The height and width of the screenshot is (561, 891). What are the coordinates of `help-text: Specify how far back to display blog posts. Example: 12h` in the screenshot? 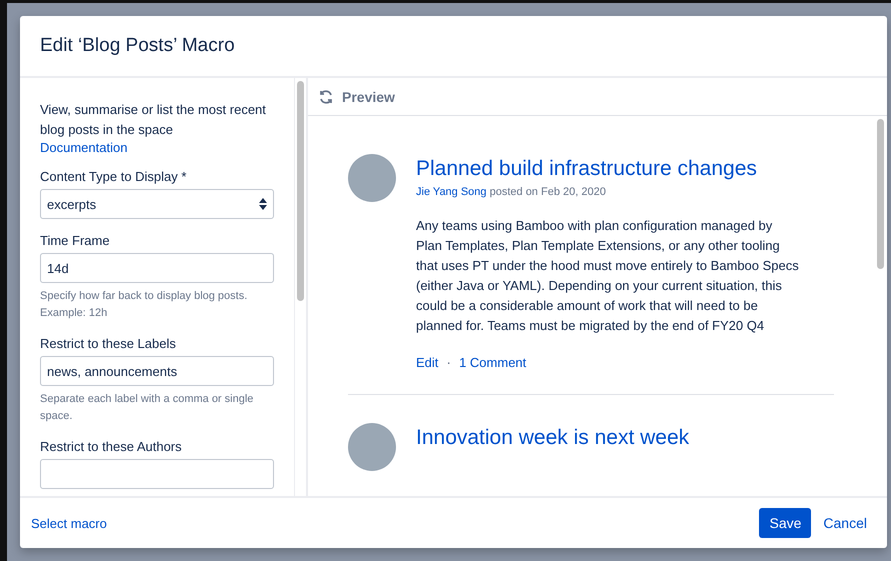 It's located at (144, 305).